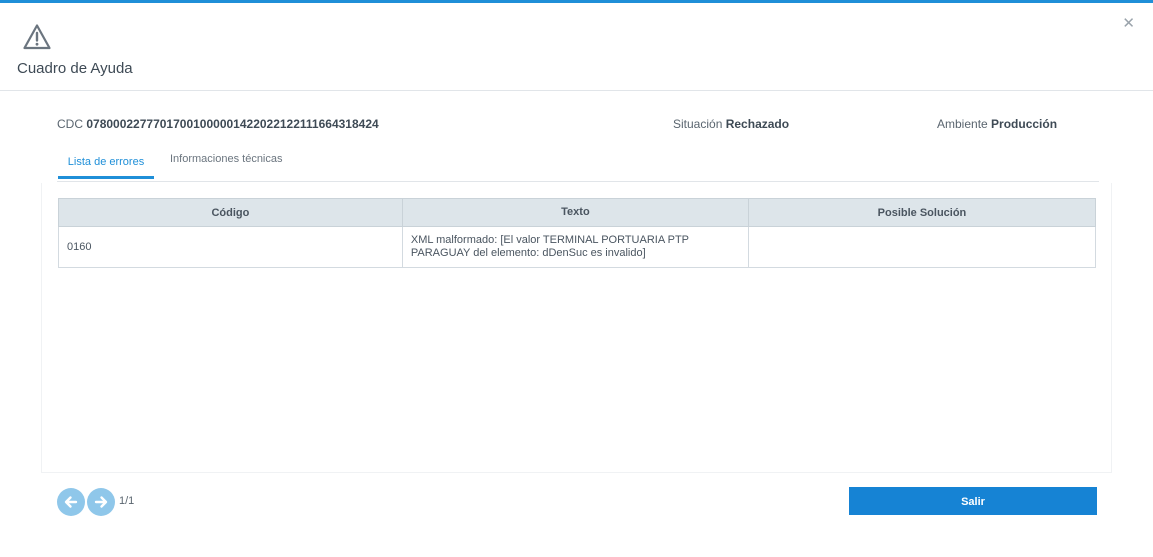  Describe the element at coordinates (230, 247) in the screenshot. I see `cell-codigo: 0160` at that location.